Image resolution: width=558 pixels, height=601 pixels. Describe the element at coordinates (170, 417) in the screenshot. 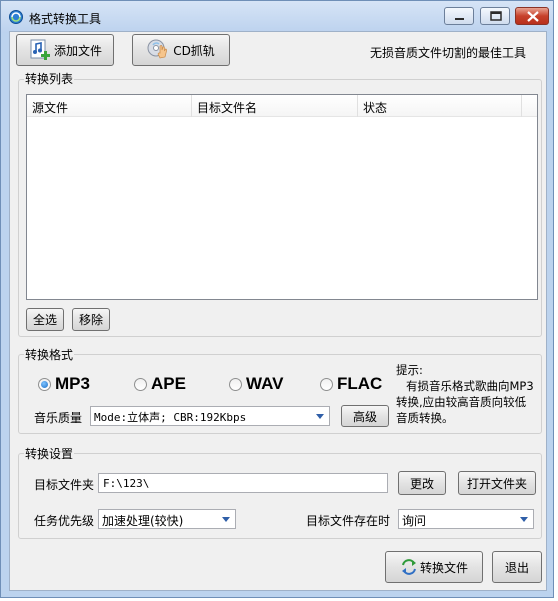

I see `quality-value: Mode:立体声; CBR:192Kbps` at that location.